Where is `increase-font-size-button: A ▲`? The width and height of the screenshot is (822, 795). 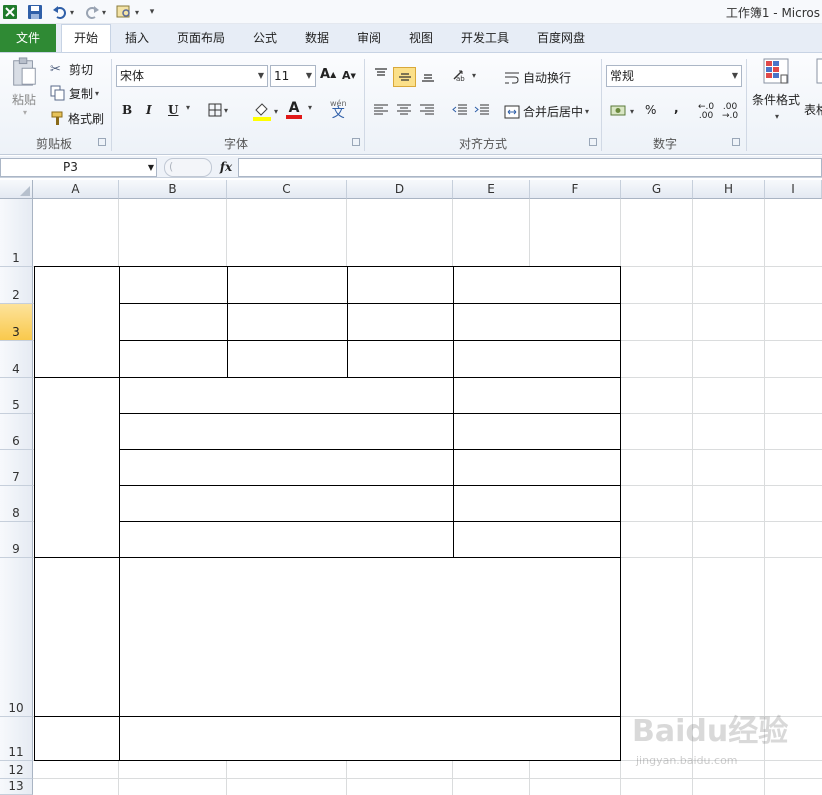 increase-font-size-button: A ▲ is located at coordinates (328, 74).